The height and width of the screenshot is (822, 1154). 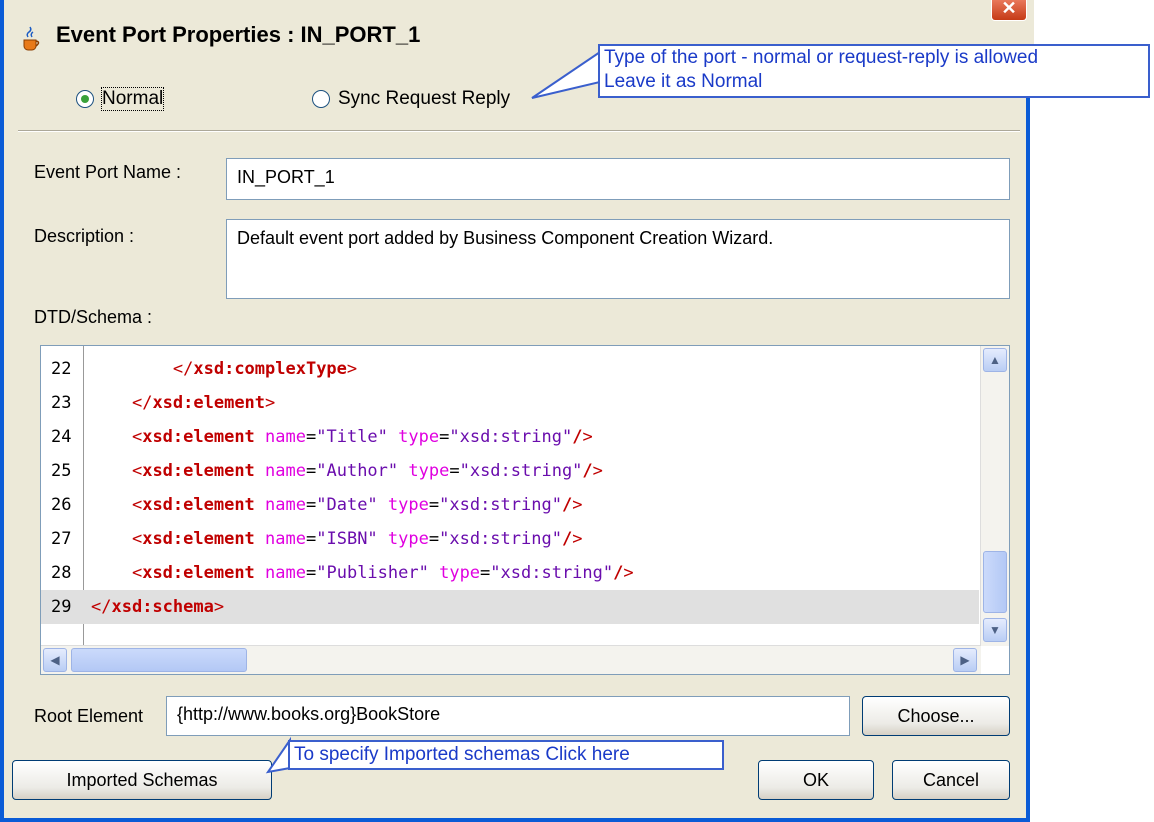 I want to click on imported-callout-pointer, so click(x=278, y=755).